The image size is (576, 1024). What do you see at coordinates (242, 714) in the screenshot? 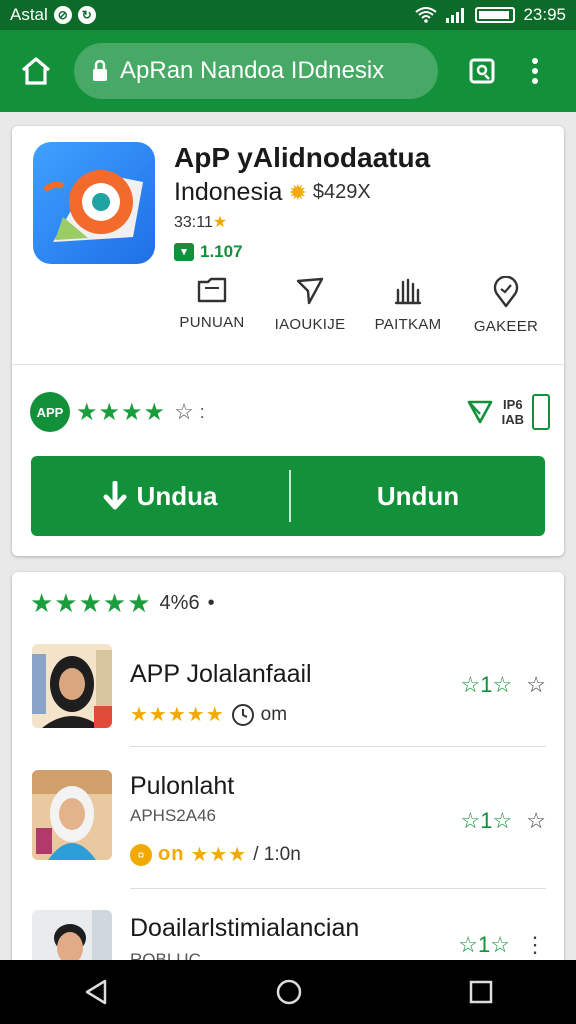
I see `clock-icon` at bounding box center [242, 714].